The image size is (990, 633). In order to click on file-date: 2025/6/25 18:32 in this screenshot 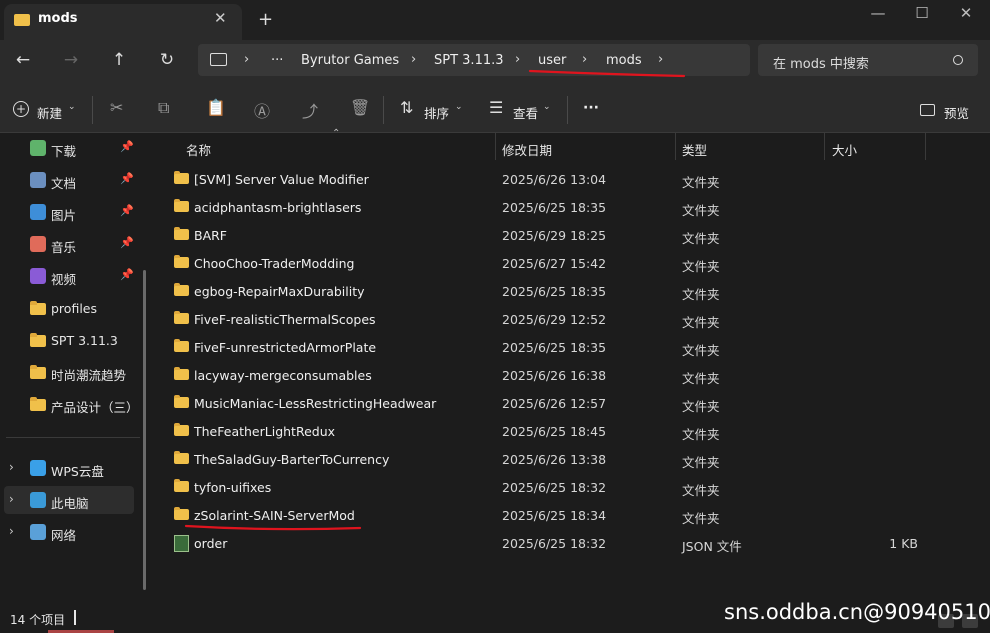, I will do `click(554, 487)`.